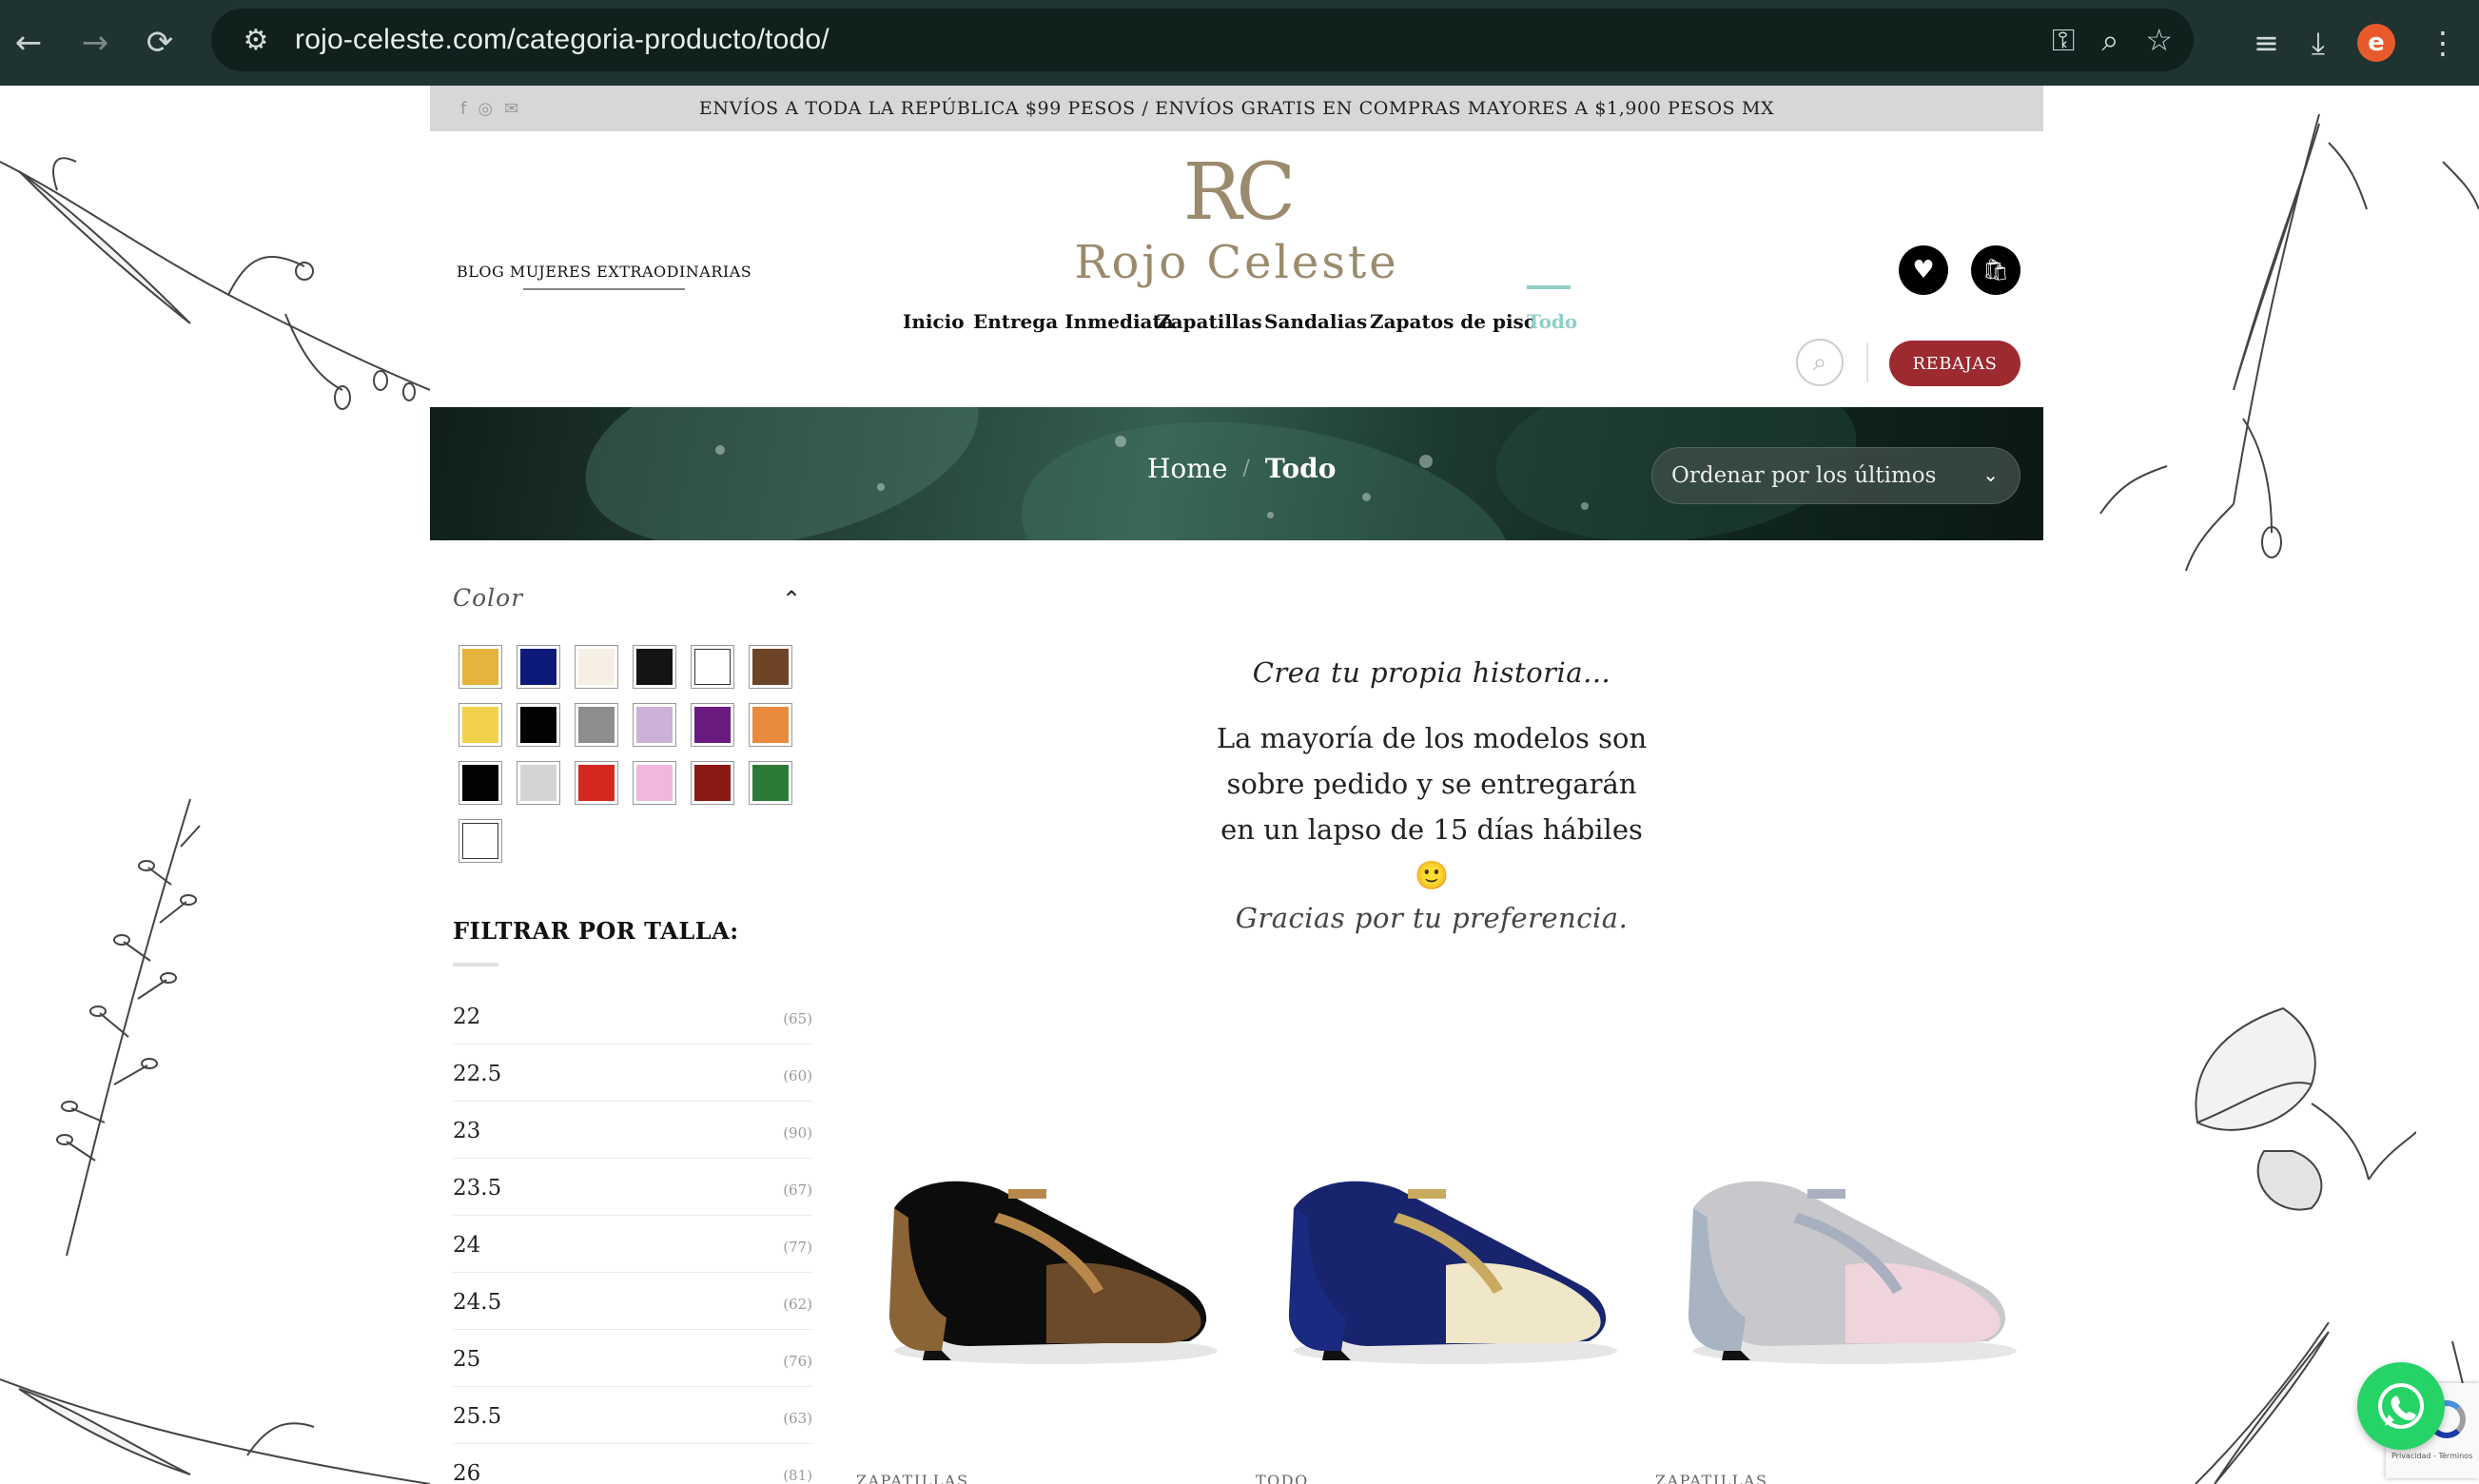 The image size is (2479, 1484). Describe the element at coordinates (2443, 43) in the screenshot. I see `menu-icon: ⋮` at that location.